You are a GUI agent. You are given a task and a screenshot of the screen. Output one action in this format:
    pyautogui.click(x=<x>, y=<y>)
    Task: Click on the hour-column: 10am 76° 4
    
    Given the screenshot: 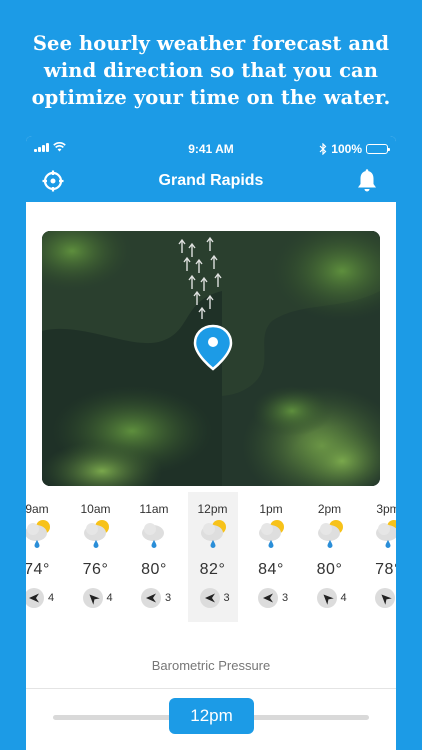 What is the action you would take?
    pyautogui.click(x=96, y=557)
    